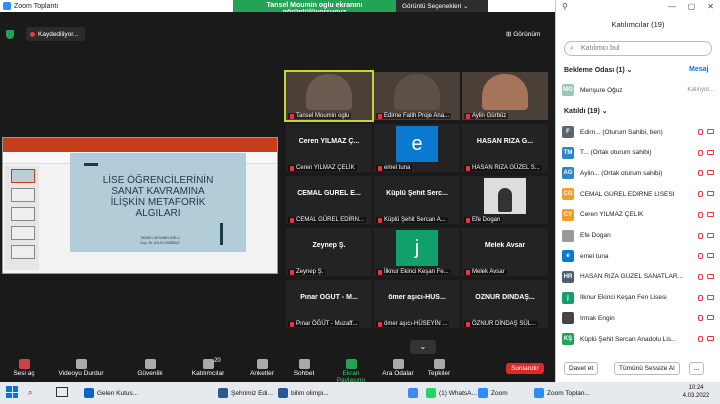 The height and width of the screenshot is (404, 720). Describe the element at coordinates (638, 132) in the screenshot. I see `participant-row: F Edirn... (Oturum Sahibi, ben)` at that location.